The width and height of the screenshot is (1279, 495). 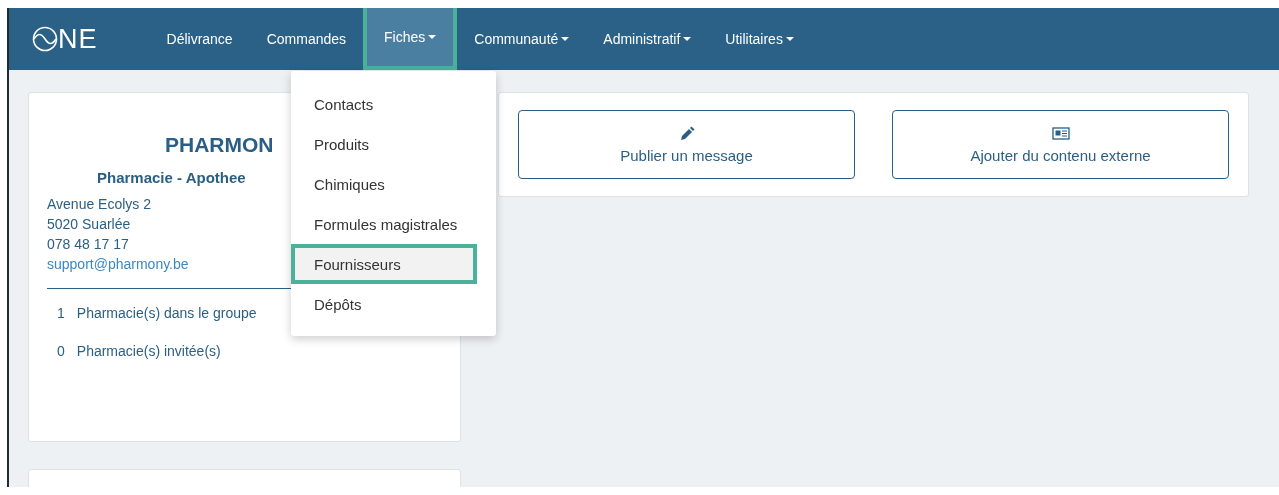 What do you see at coordinates (88, 244) in the screenshot?
I see `address-line: 078 48 17 17` at bounding box center [88, 244].